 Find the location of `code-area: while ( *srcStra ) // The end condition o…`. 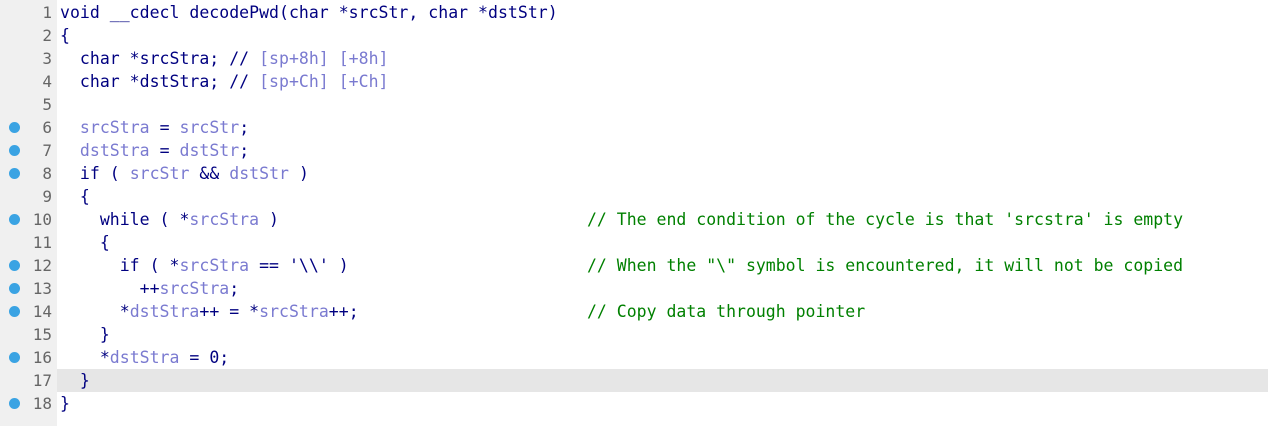

code-area: while ( *srcStra ) // The end condition o… is located at coordinates (662, 219).